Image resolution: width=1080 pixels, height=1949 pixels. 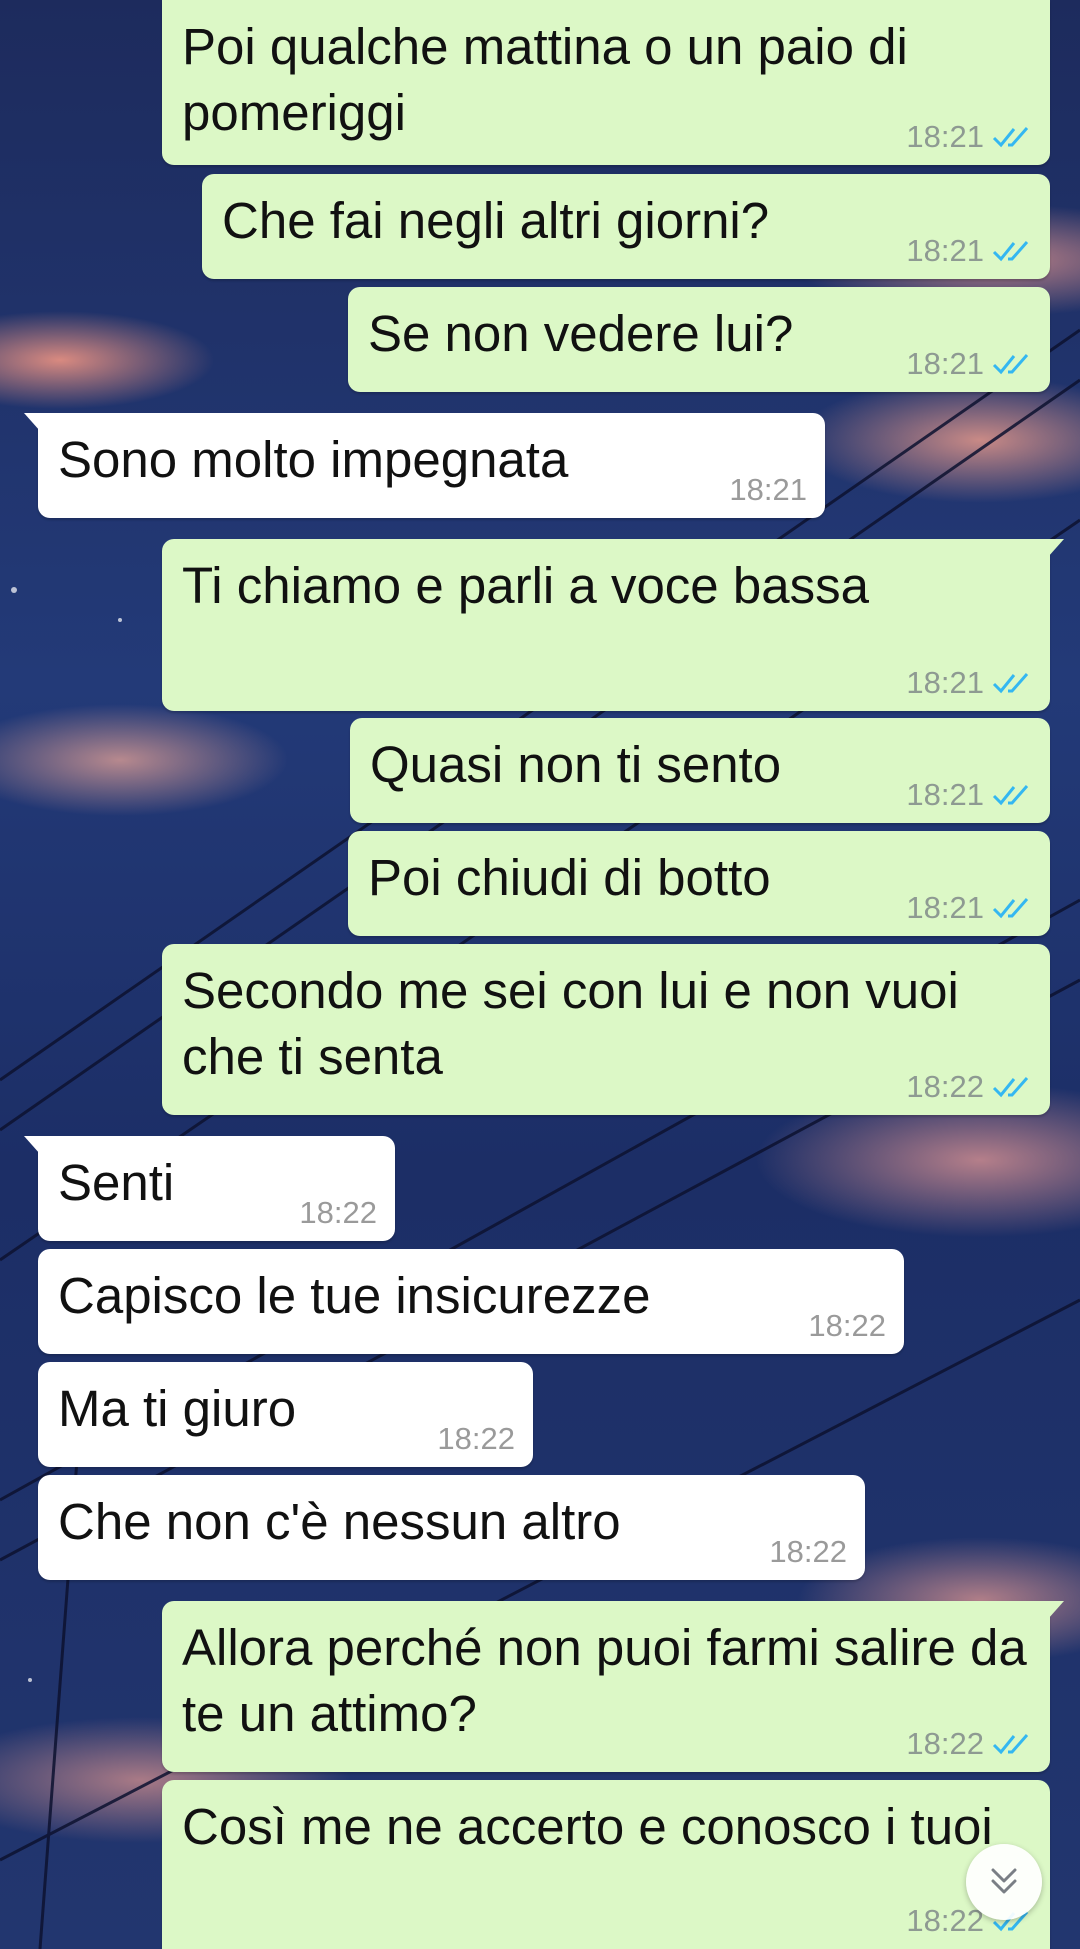 I want to click on message-bubble-outgoing: Poi chiudi di botto 18:21, so click(x=699, y=883).